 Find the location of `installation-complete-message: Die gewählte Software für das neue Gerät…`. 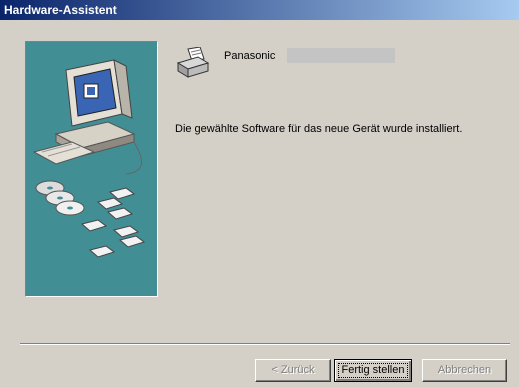

installation-complete-message: Die gewählte Software für das neue Gerät… is located at coordinates (319, 129).